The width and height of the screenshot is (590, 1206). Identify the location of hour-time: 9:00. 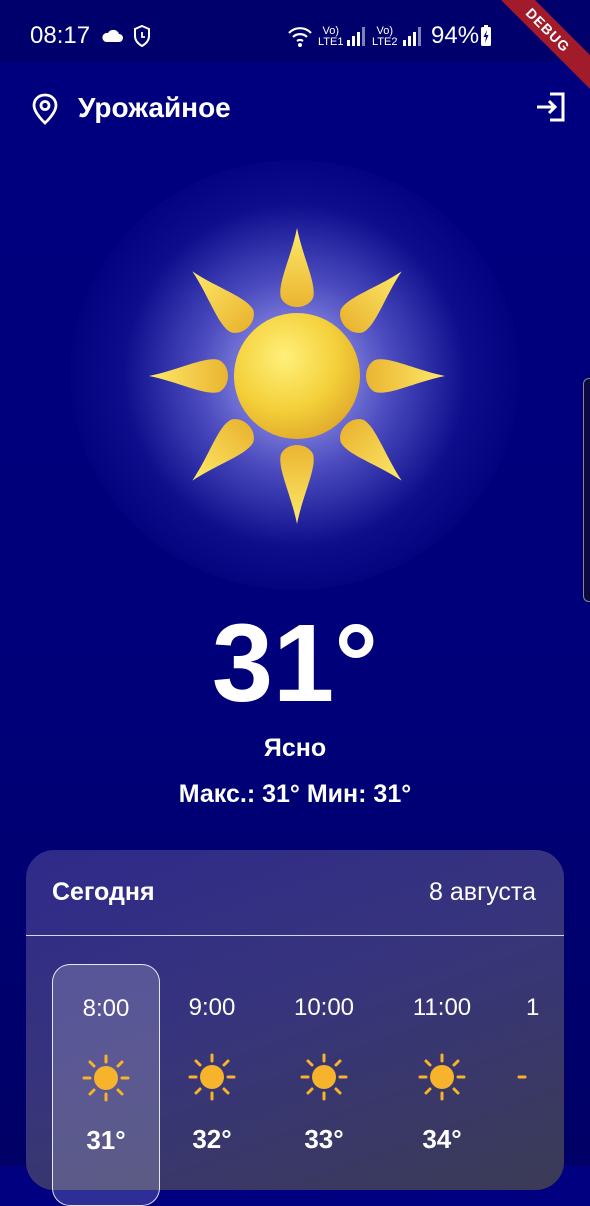
(212, 1007).